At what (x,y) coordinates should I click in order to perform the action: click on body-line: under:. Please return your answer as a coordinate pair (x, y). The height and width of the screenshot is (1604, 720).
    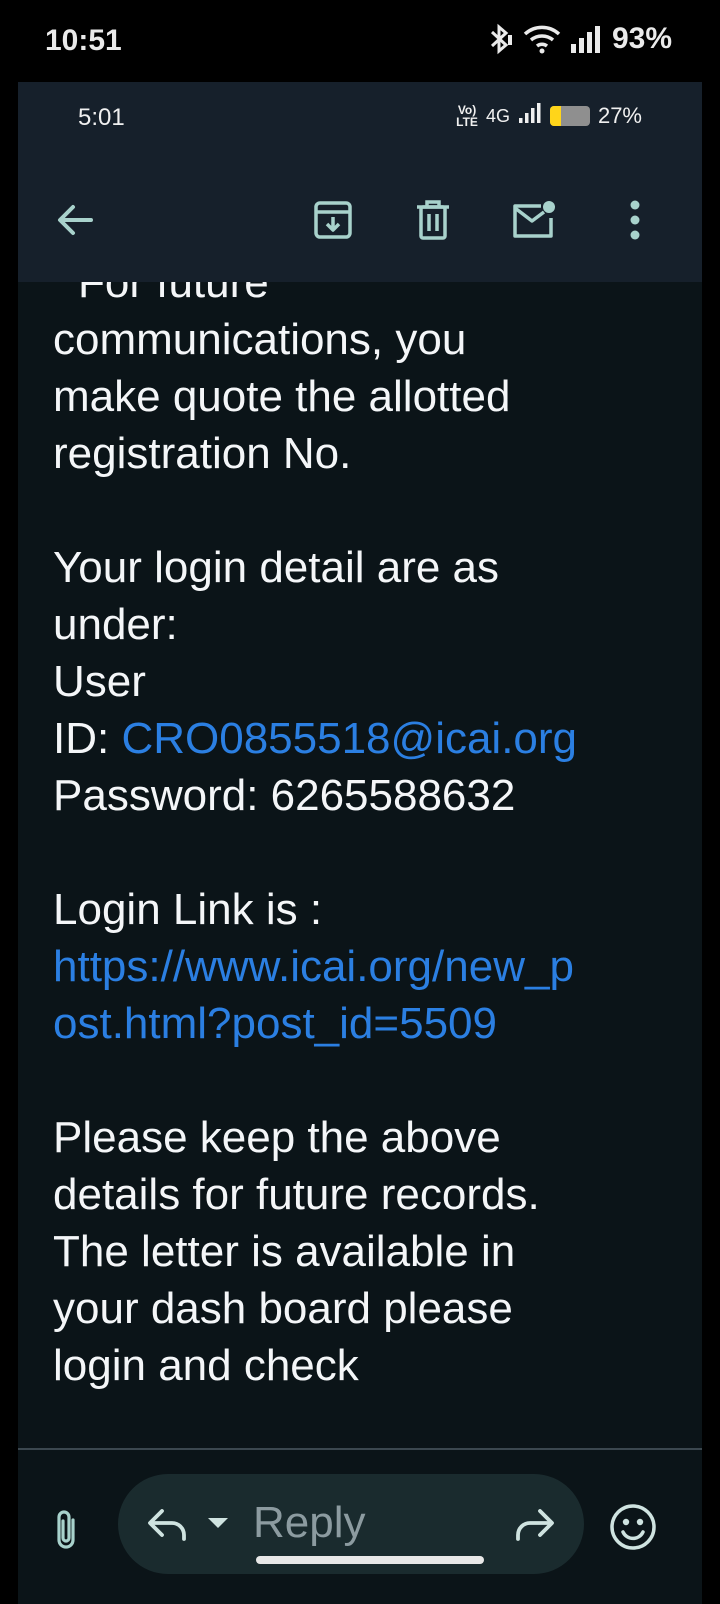
    Looking at the image, I should click on (115, 624).